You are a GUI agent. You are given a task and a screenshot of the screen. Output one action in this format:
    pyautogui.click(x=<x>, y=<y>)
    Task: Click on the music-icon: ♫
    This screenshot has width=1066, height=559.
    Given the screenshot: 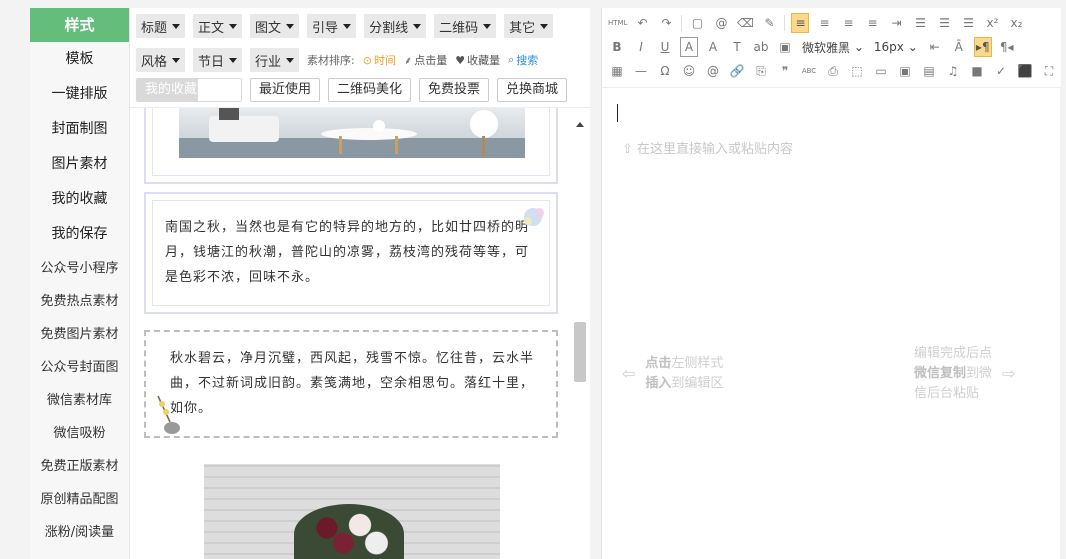 What is the action you would take?
    pyautogui.click(x=953, y=71)
    